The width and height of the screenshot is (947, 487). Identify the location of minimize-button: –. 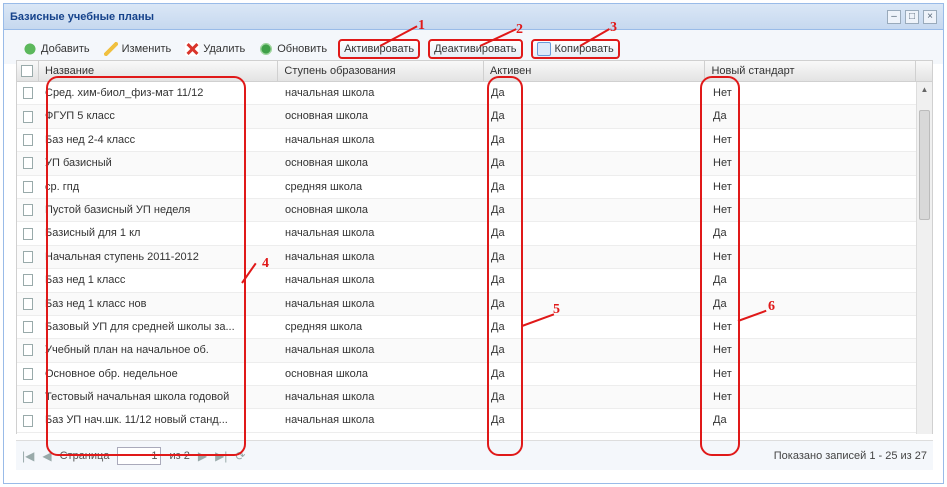
(894, 16).